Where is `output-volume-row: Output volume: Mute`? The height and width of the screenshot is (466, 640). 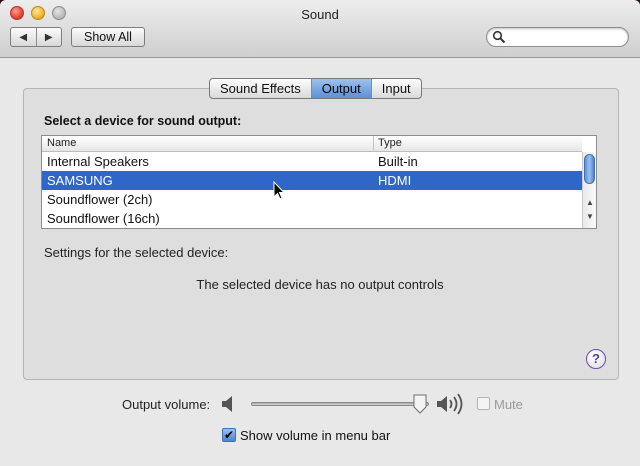 output-volume-row: Output volume: Mute is located at coordinates (320, 404).